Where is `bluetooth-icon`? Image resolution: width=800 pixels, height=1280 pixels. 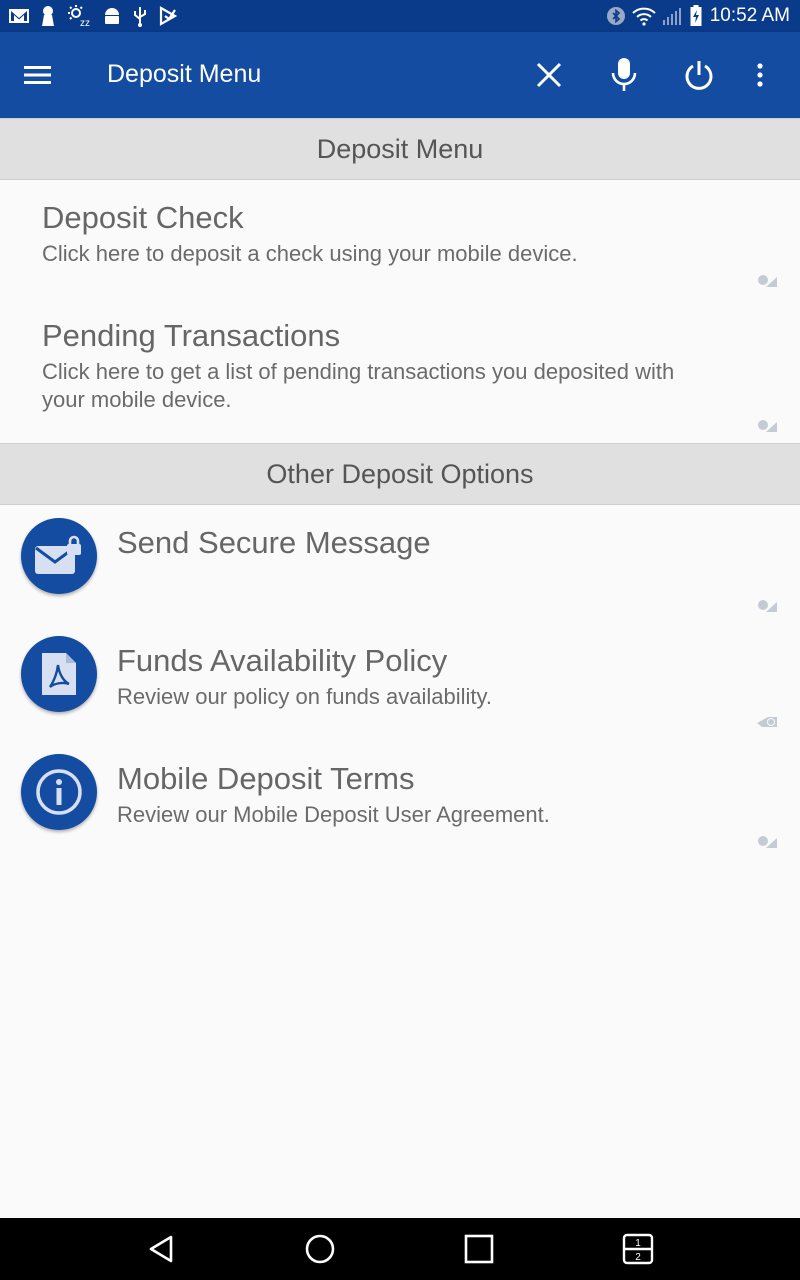 bluetooth-icon is located at coordinates (616, 16).